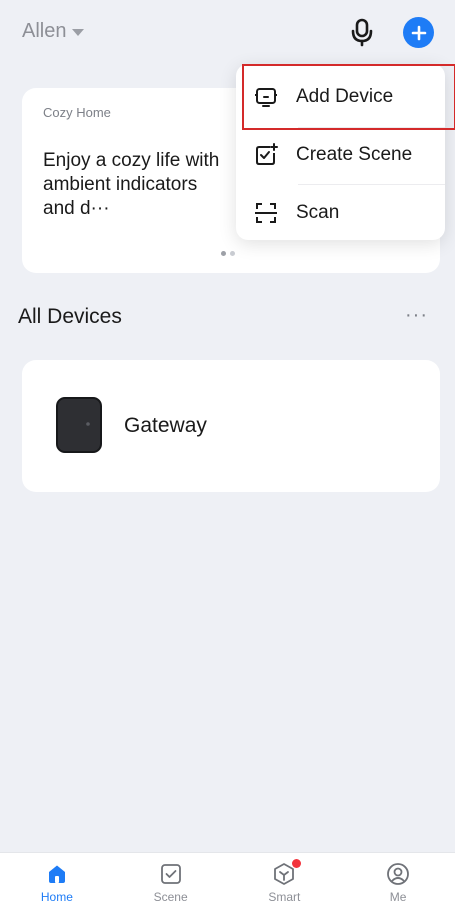 The image size is (455, 910). What do you see at coordinates (223, 253) in the screenshot?
I see `pagination-dot-active` at bounding box center [223, 253].